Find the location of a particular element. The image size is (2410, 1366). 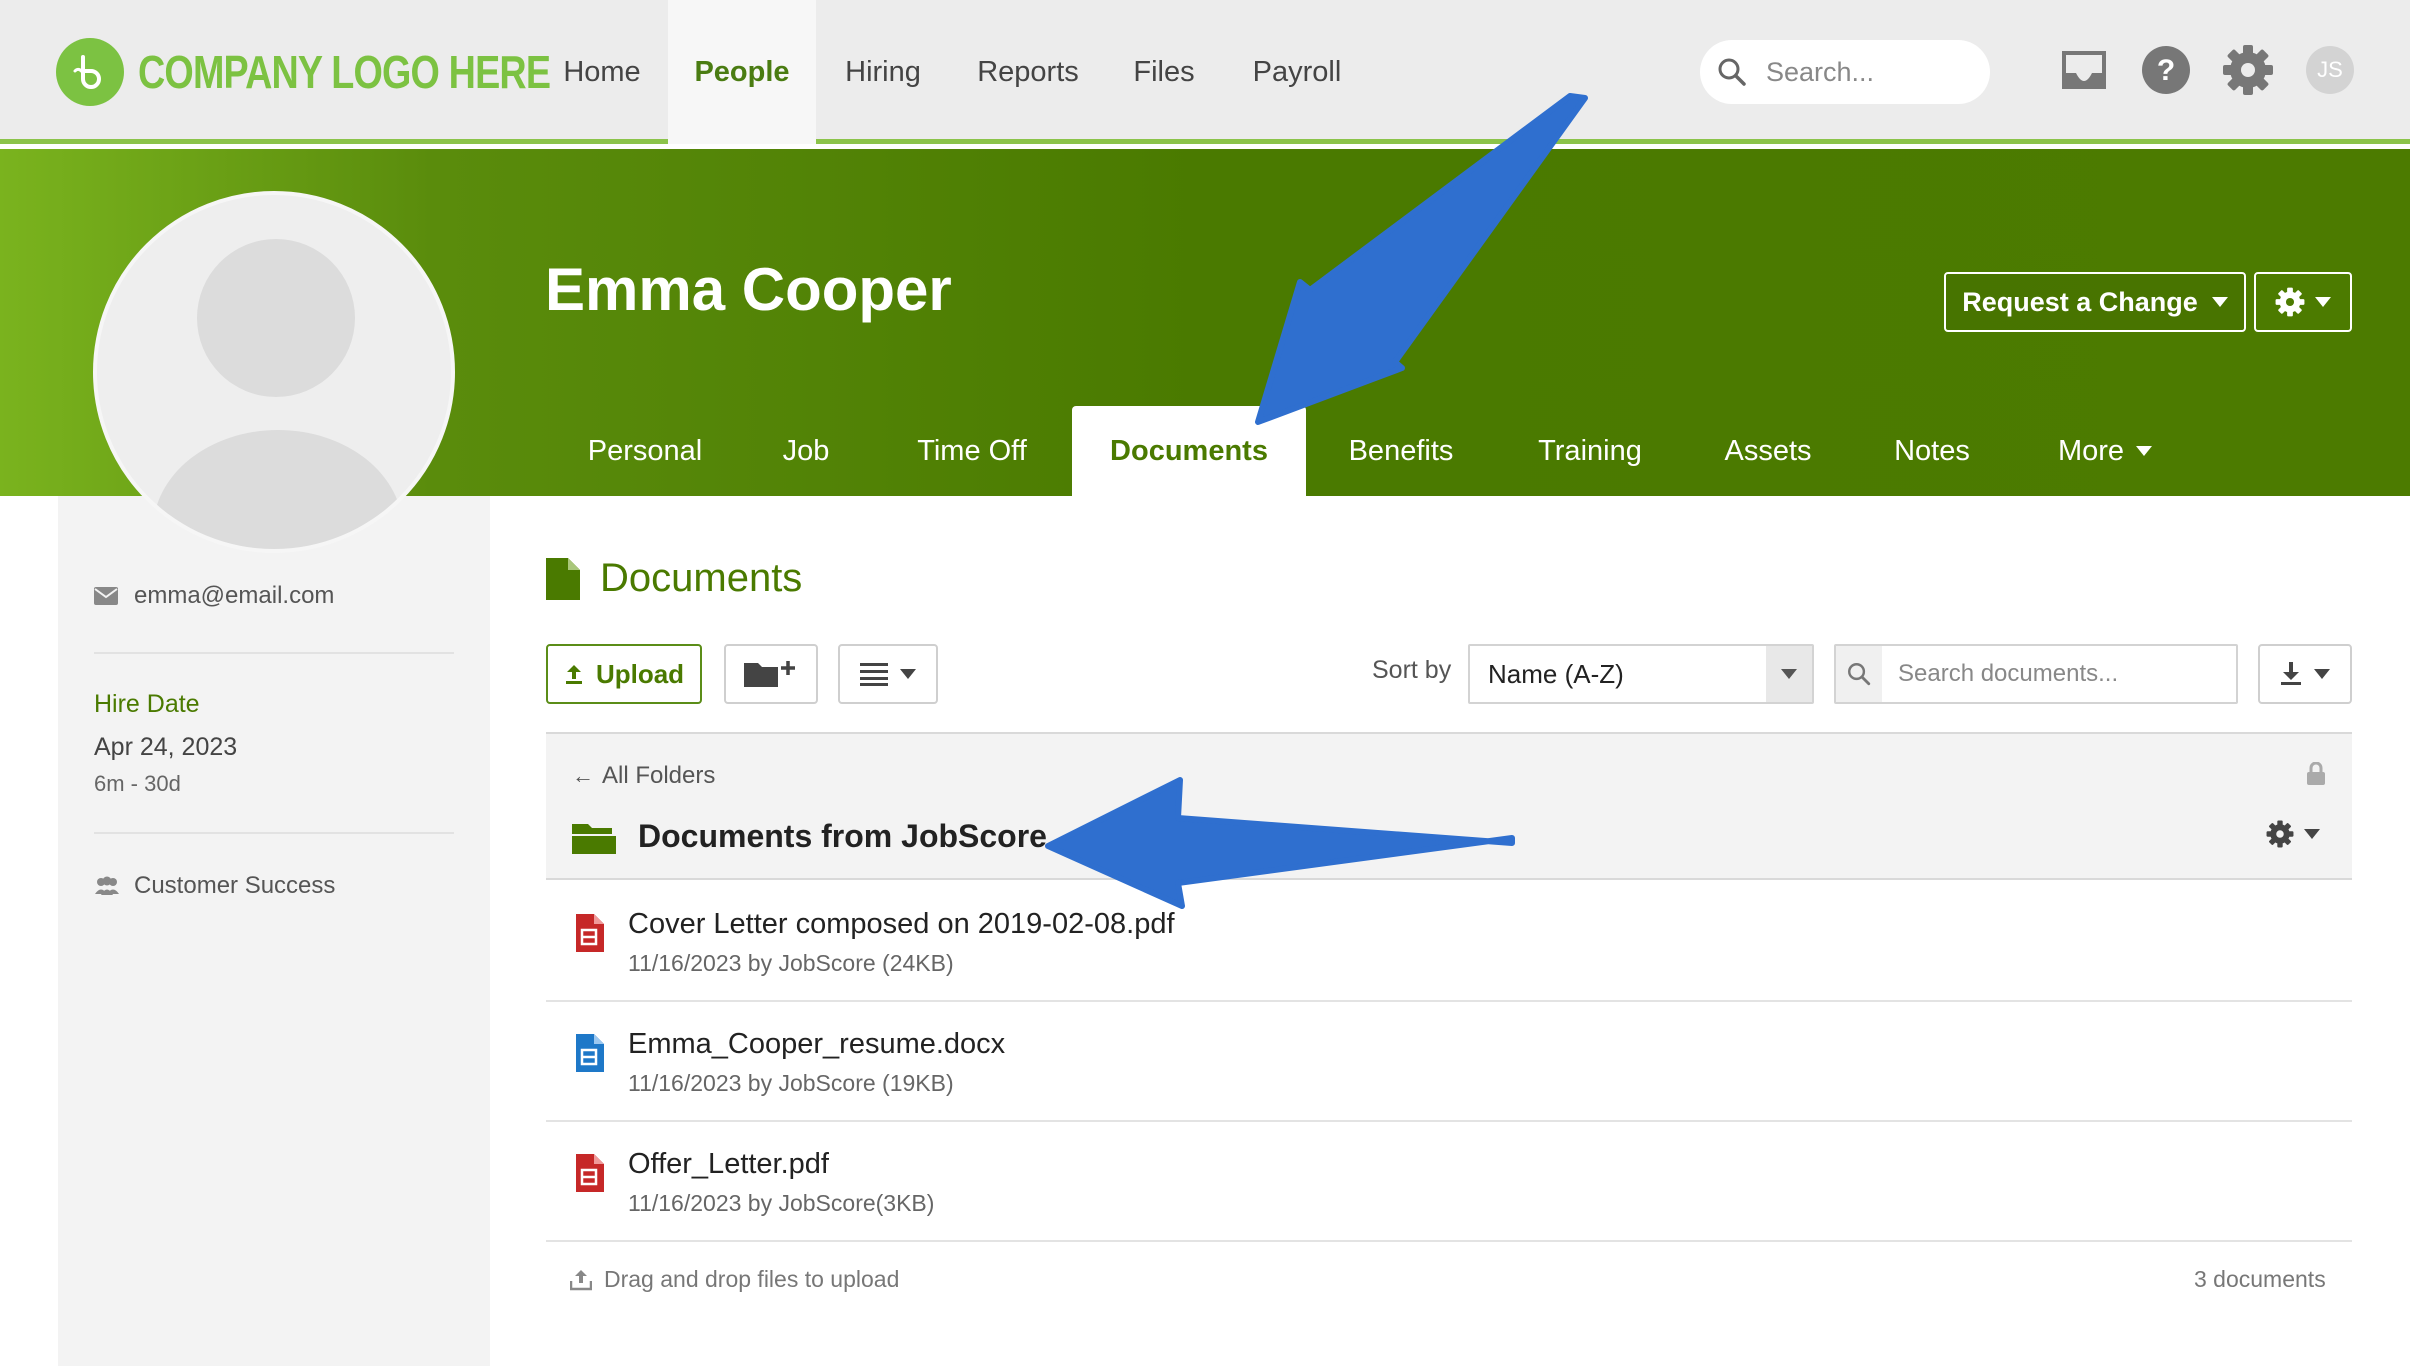

all-folders-link: ← All Folders is located at coordinates (643, 776).